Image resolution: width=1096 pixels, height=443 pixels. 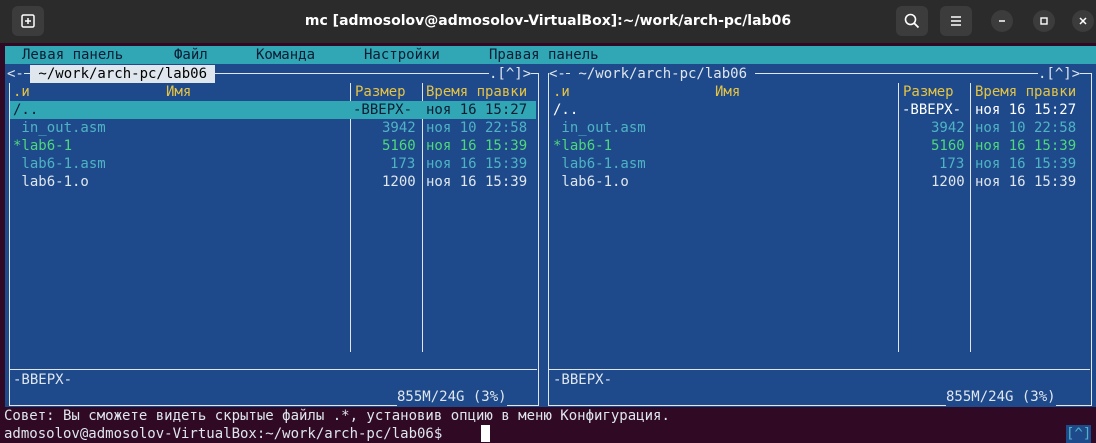 What do you see at coordinates (1059, 74) in the screenshot?
I see `right-panel-corner: .[^]>` at bounding box center [1059, 74].